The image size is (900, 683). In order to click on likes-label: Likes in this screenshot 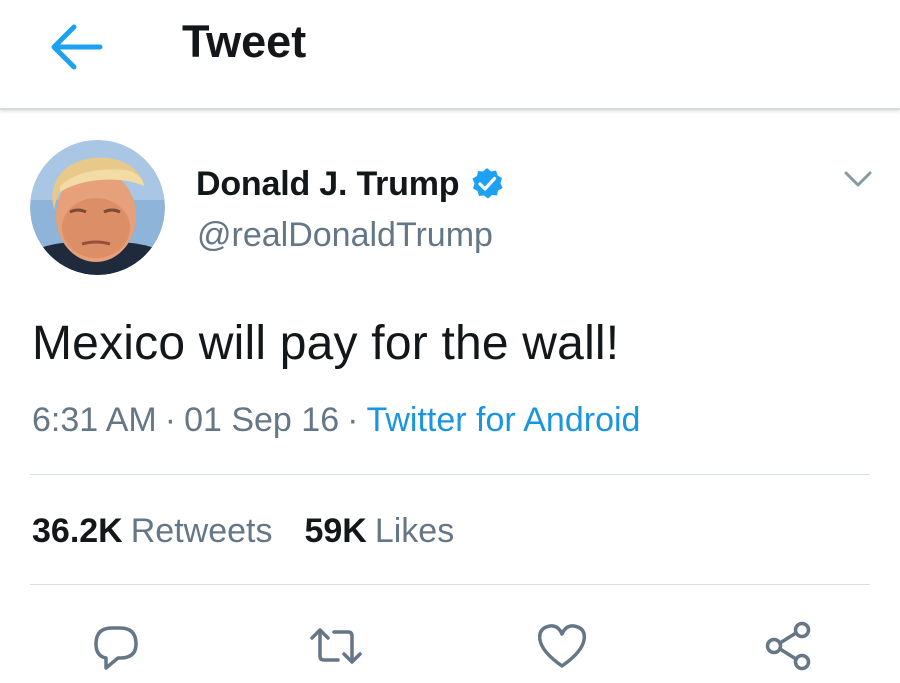, I will do `click(414, 531)`.